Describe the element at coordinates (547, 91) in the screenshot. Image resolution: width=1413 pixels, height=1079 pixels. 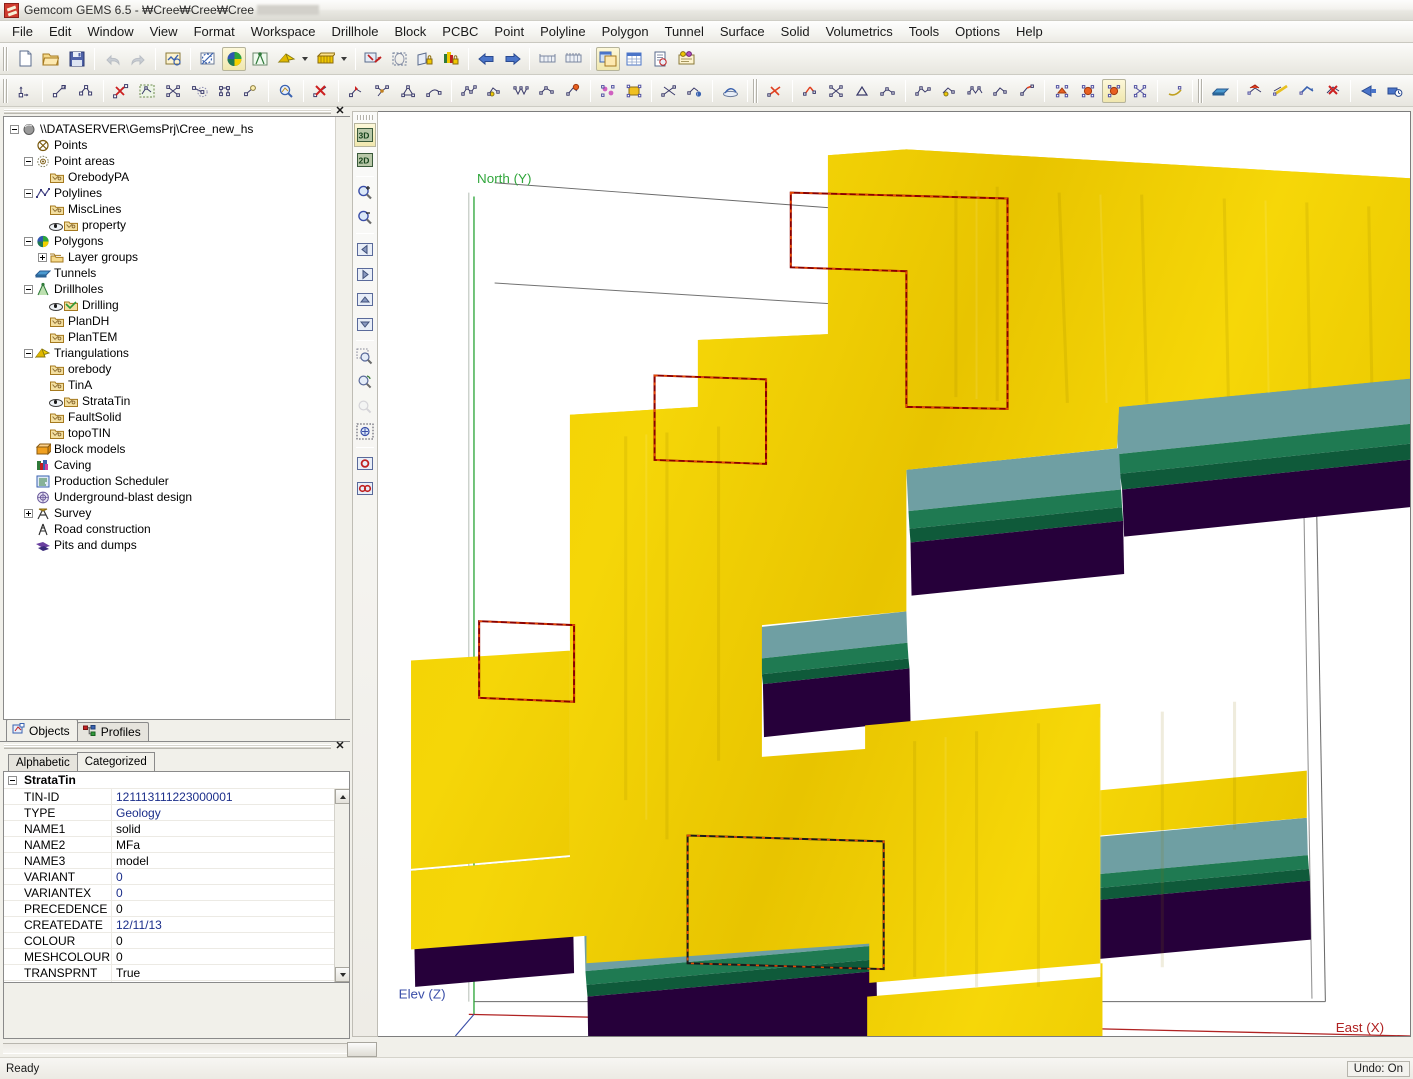
I see `smooth-icon` at that location.